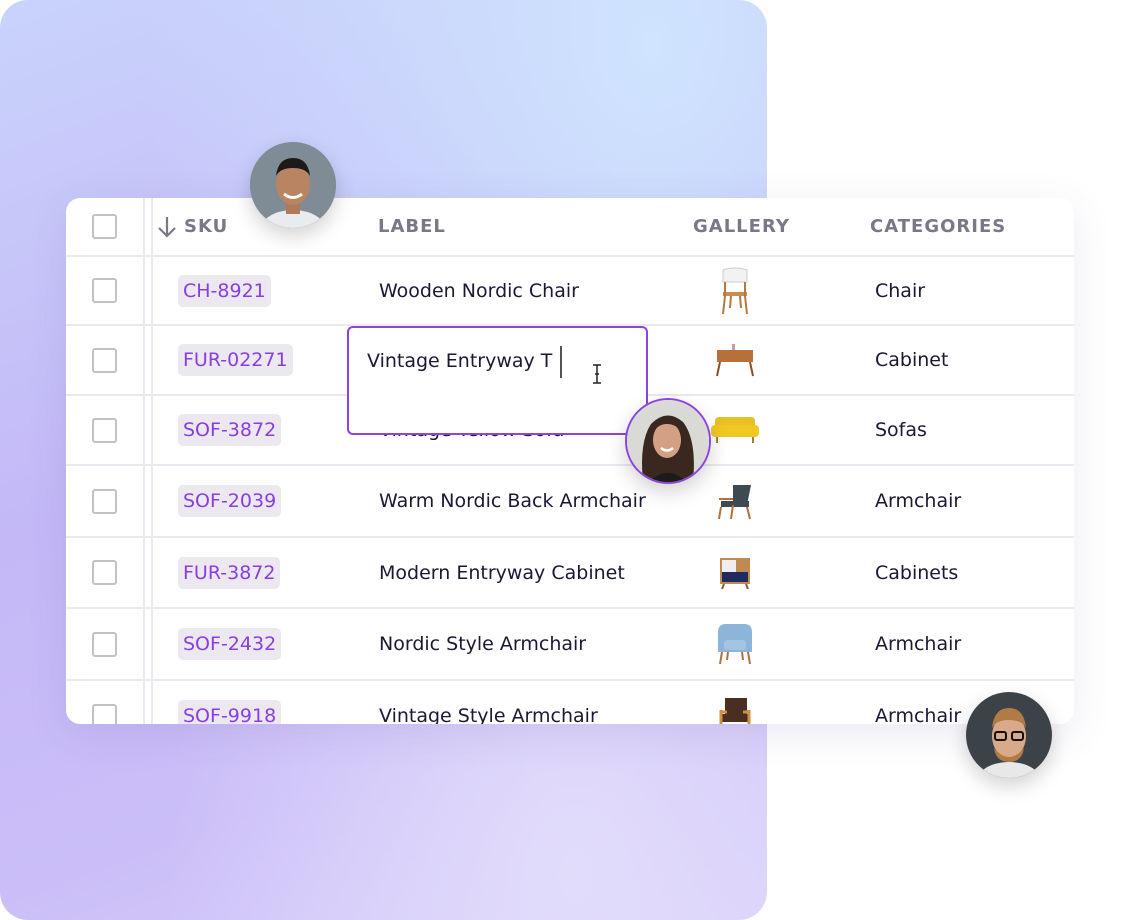  Describe the element at coordinates (735, 290) in the screenshot. I see `product-image-white-wooden-chair` at that location.